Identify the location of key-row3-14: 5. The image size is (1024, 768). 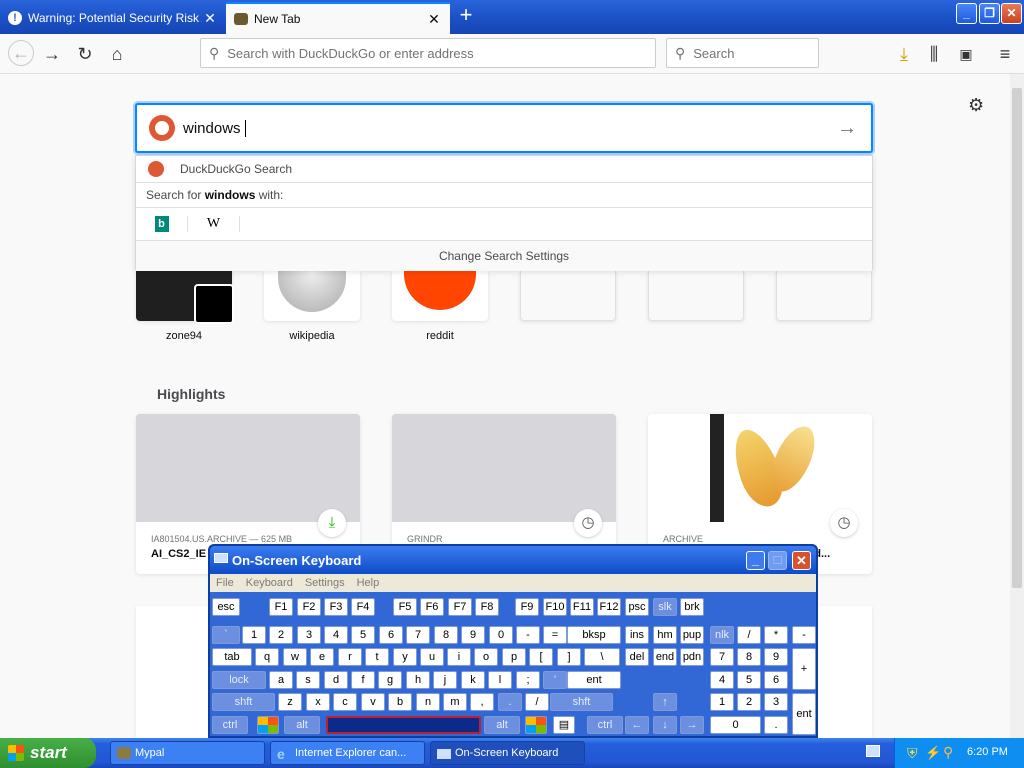
(749, 680).